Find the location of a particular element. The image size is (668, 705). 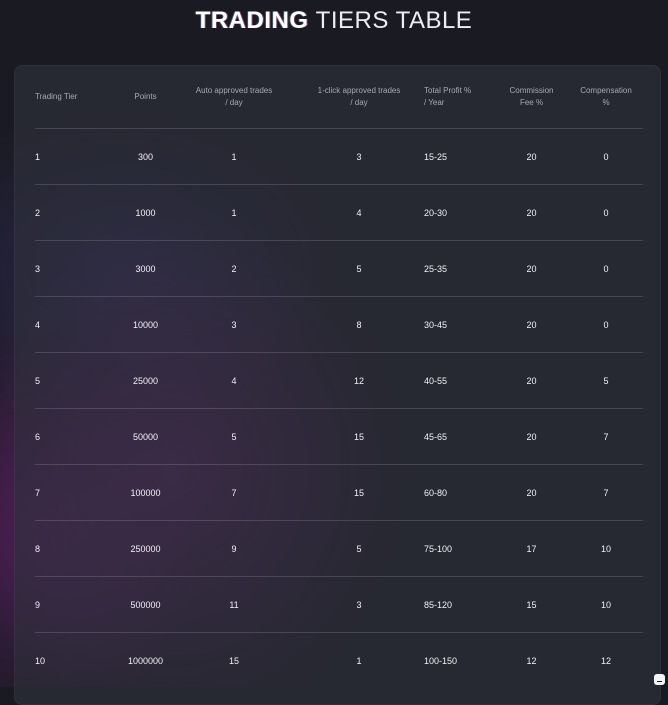

cell-tier: 10 is located at coordinates (40, 660).